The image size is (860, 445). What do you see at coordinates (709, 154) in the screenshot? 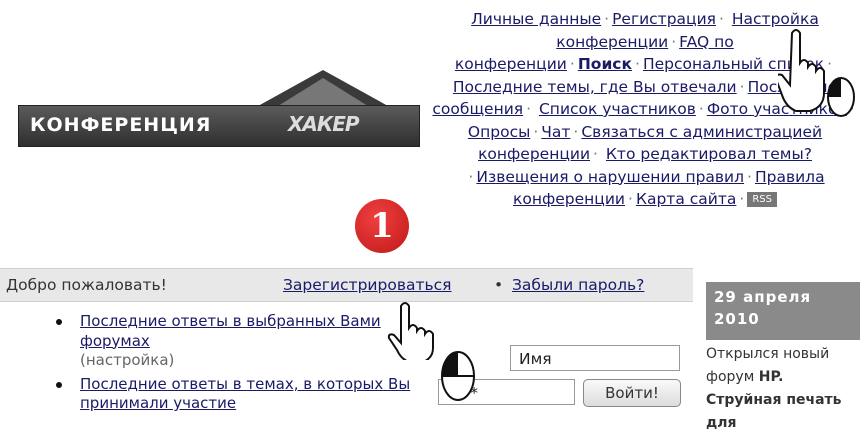
I see `nav-who-edited: Кто редактировал темы?` at bounding box center [709, 154].